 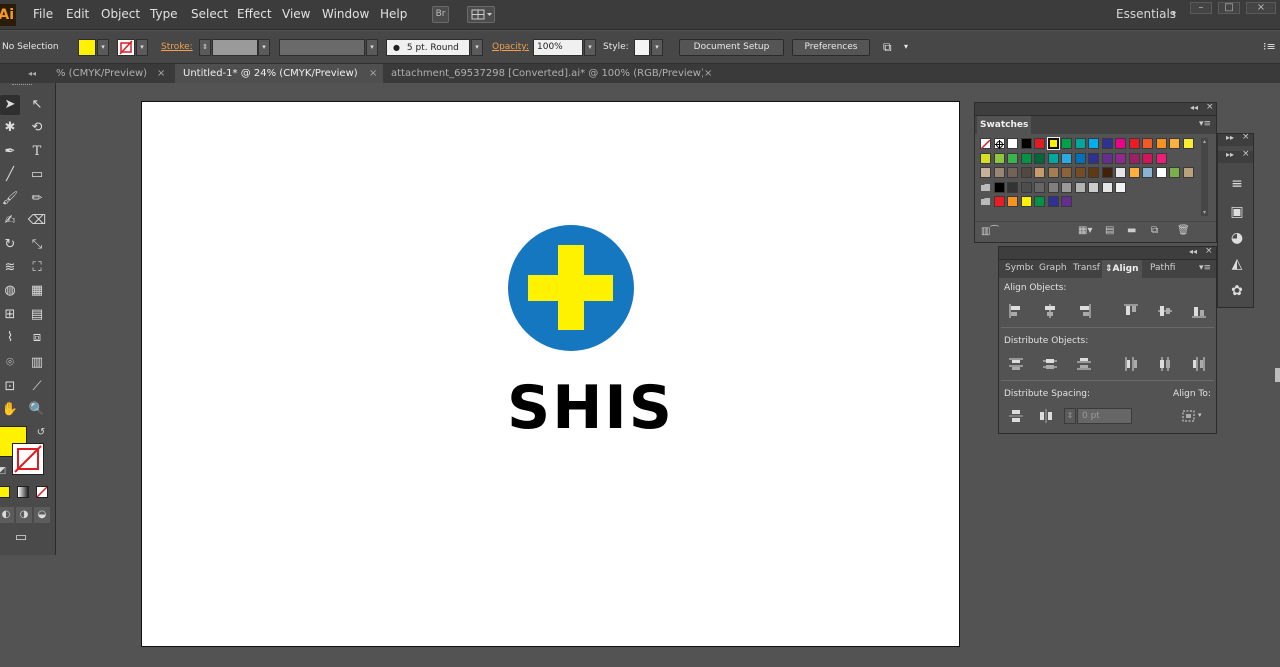 I want to click on gradient-tool-icon: ▤, so click(x=37, y=315).